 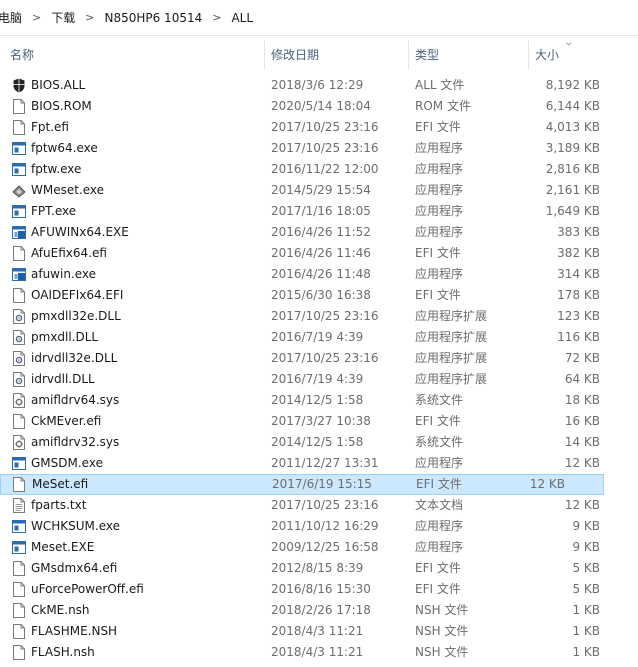 I want to click on file-size: 6,144 KB, so click(x=572, y=106).